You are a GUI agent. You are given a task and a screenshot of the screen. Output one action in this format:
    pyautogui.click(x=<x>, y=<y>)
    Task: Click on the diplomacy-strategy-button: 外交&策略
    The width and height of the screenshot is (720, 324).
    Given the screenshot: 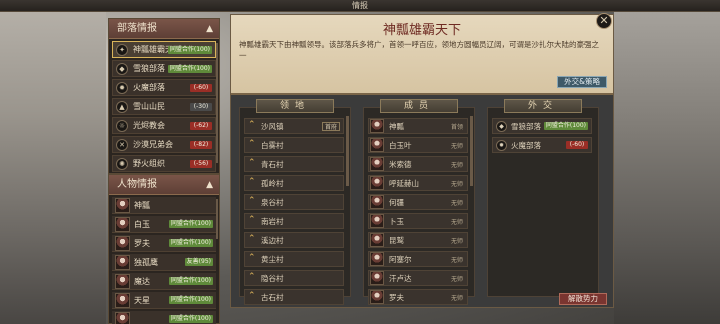 What is the action you would take?
    pyautogui.click(x=582, y=82)
    